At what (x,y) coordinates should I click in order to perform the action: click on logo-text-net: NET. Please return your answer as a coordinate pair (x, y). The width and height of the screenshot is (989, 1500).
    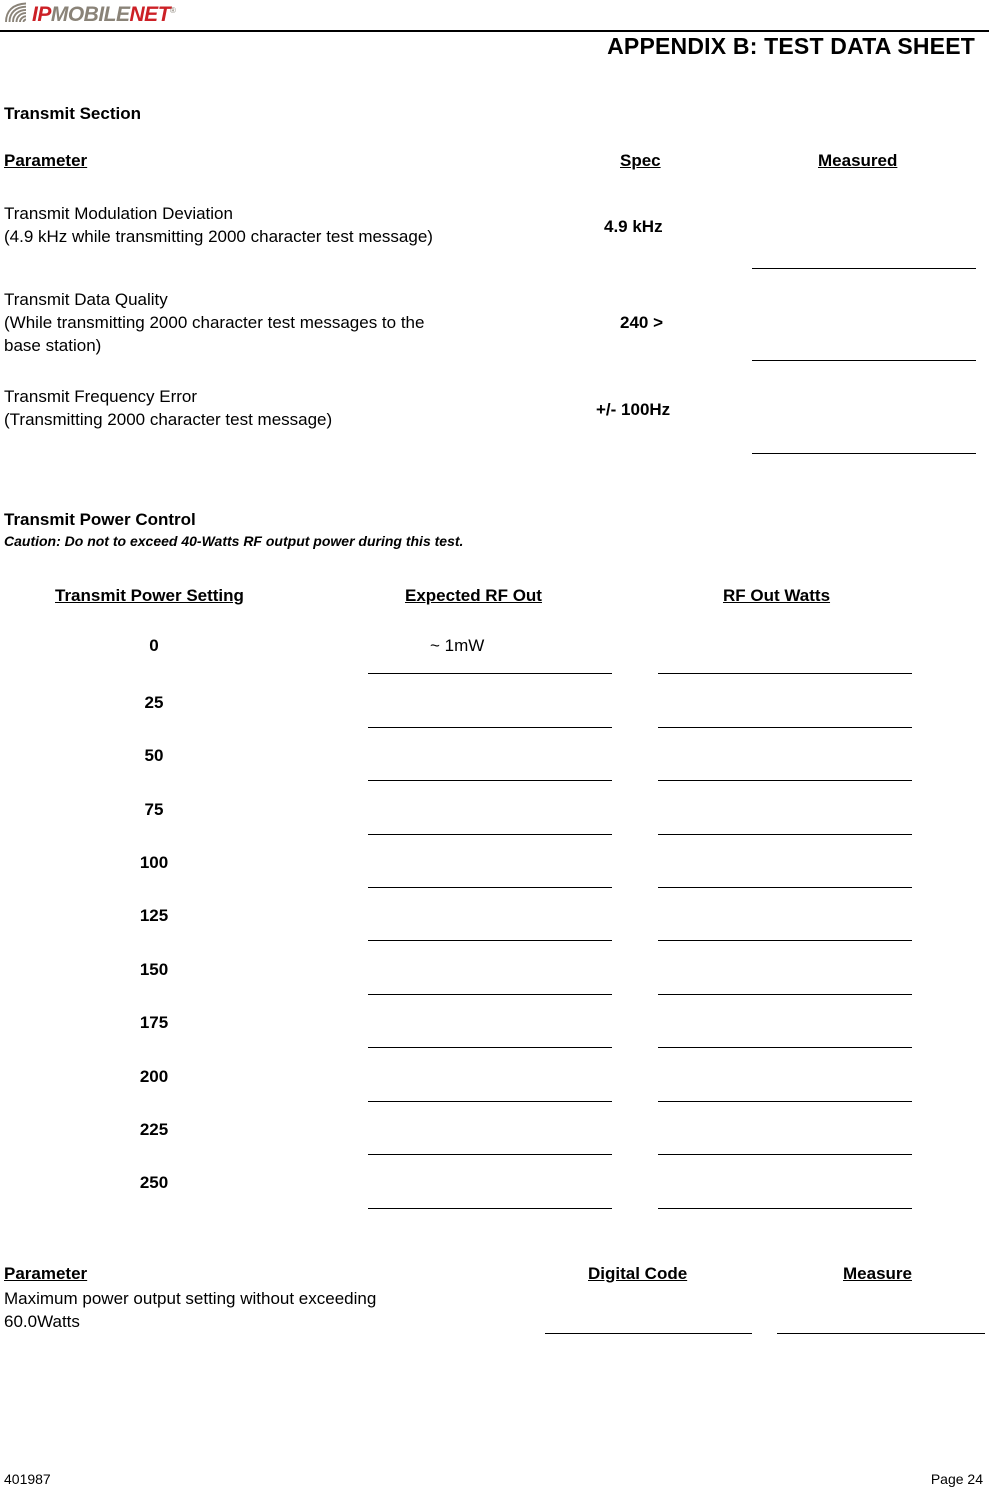
    Looking at the image, I should click on (150, 14).